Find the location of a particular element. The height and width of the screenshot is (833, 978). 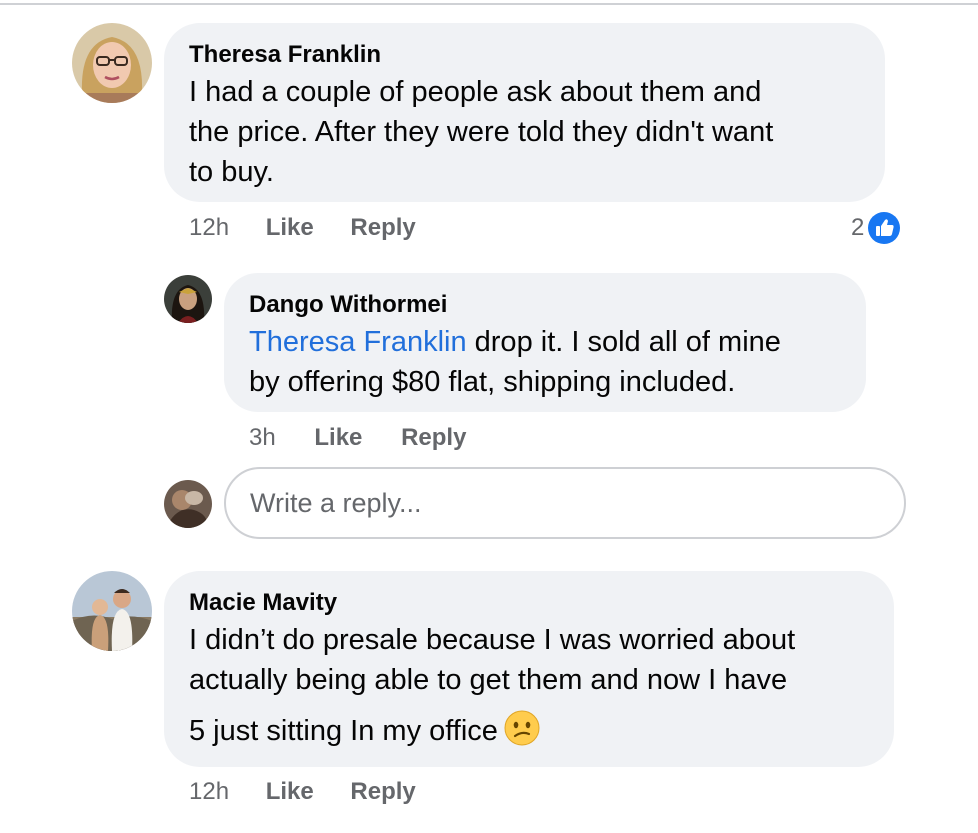

reaction-summary: 2 is located at coordinates (876, 228).